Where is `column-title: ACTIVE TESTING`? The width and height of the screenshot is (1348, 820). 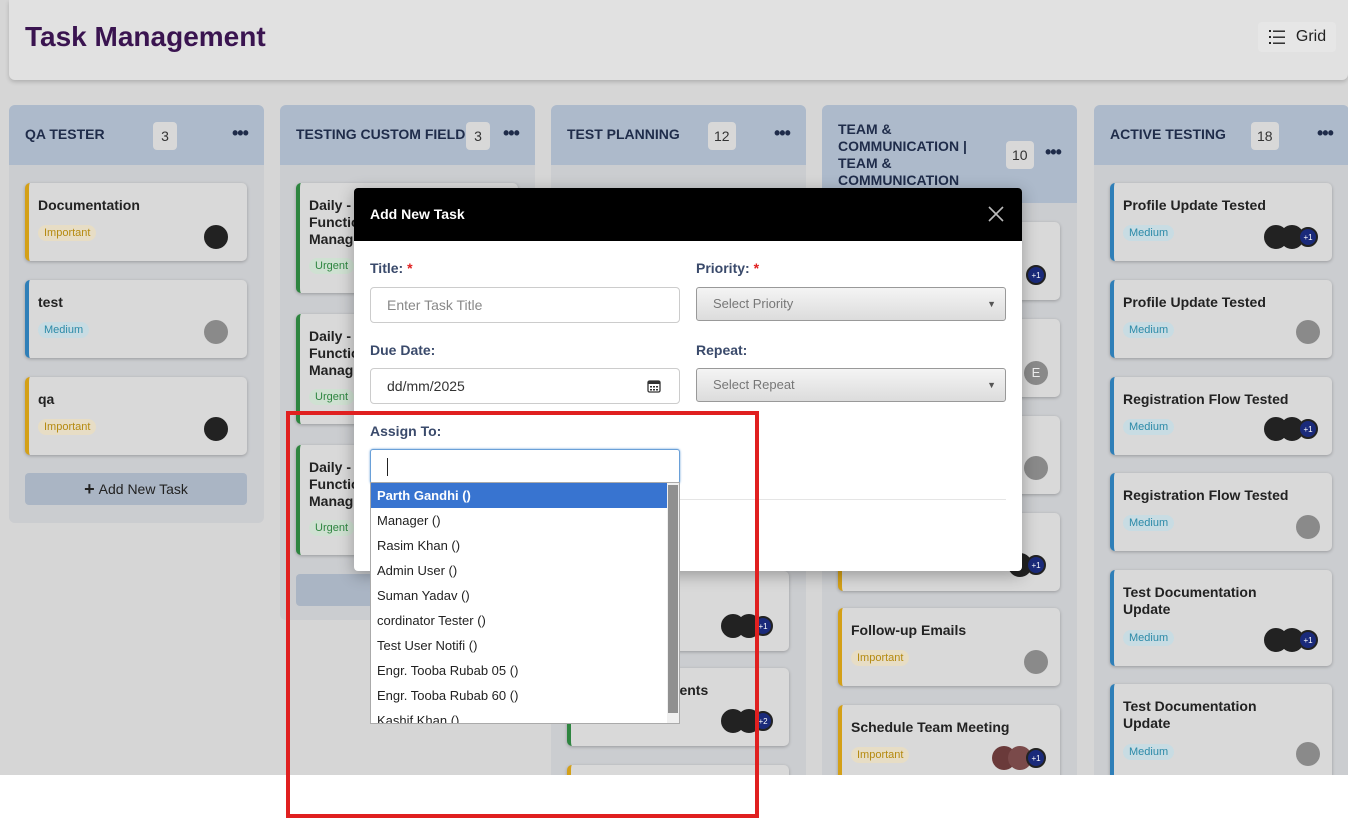
column-title: ACTIVE TESTING is located at coordinates (1168, 134).